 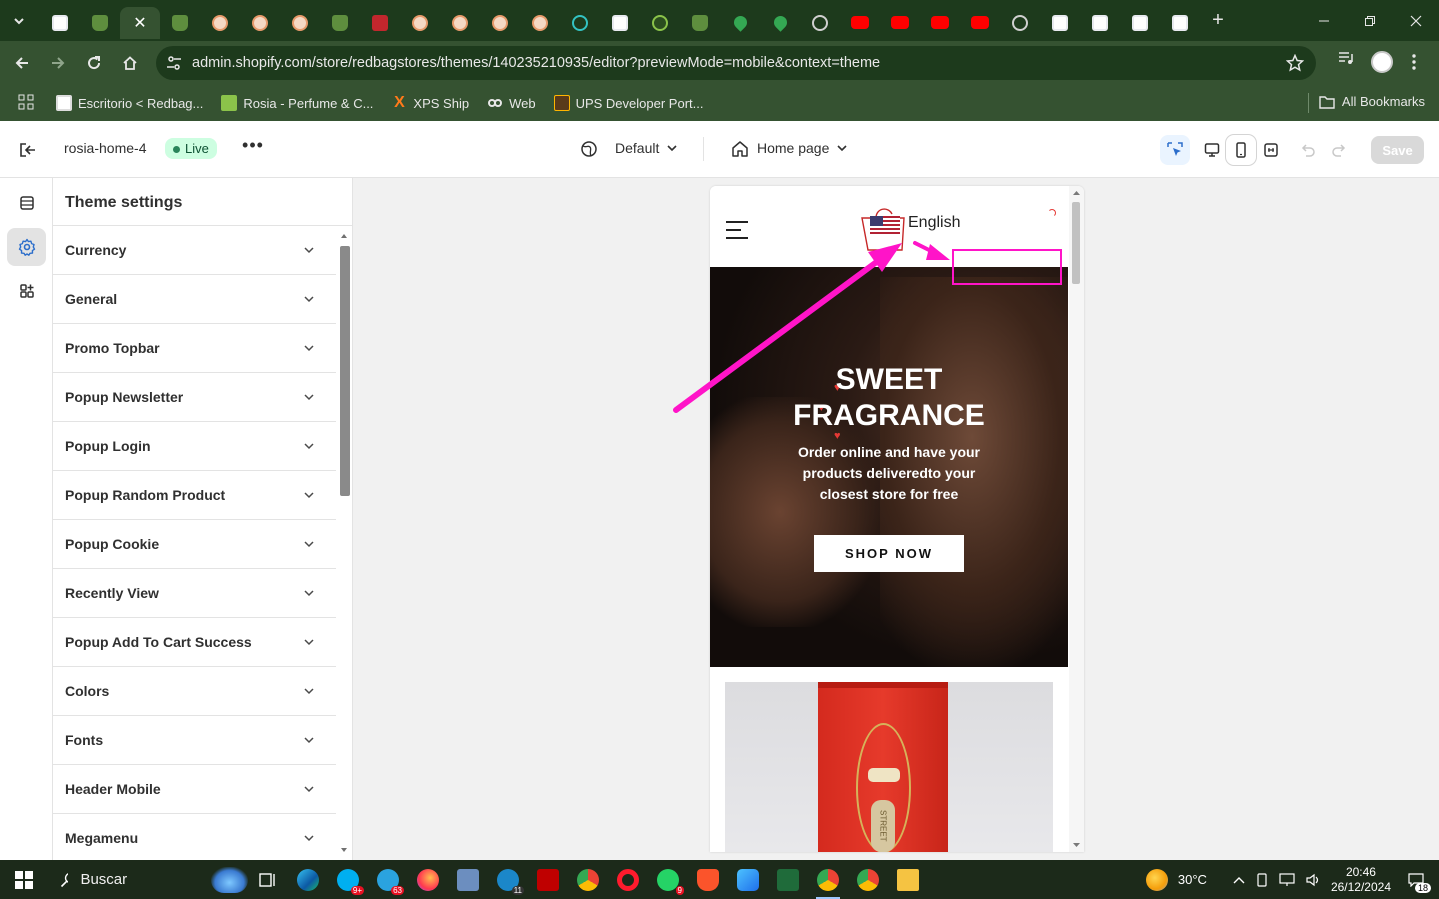 What do you see at coordinates (26, 203) in the screenshot?
I see `sections-button` at bounding box center [26, 203].